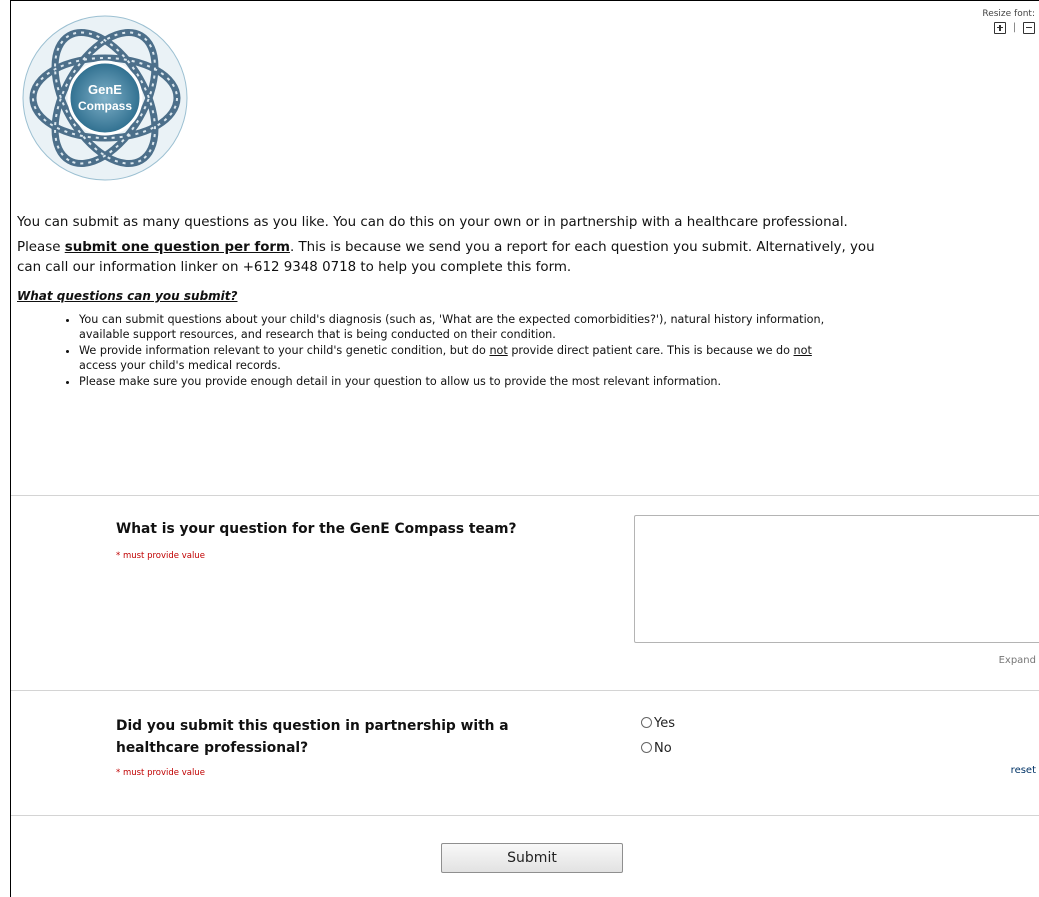  I want to click on radio-option-no: No, so click(656, 749).